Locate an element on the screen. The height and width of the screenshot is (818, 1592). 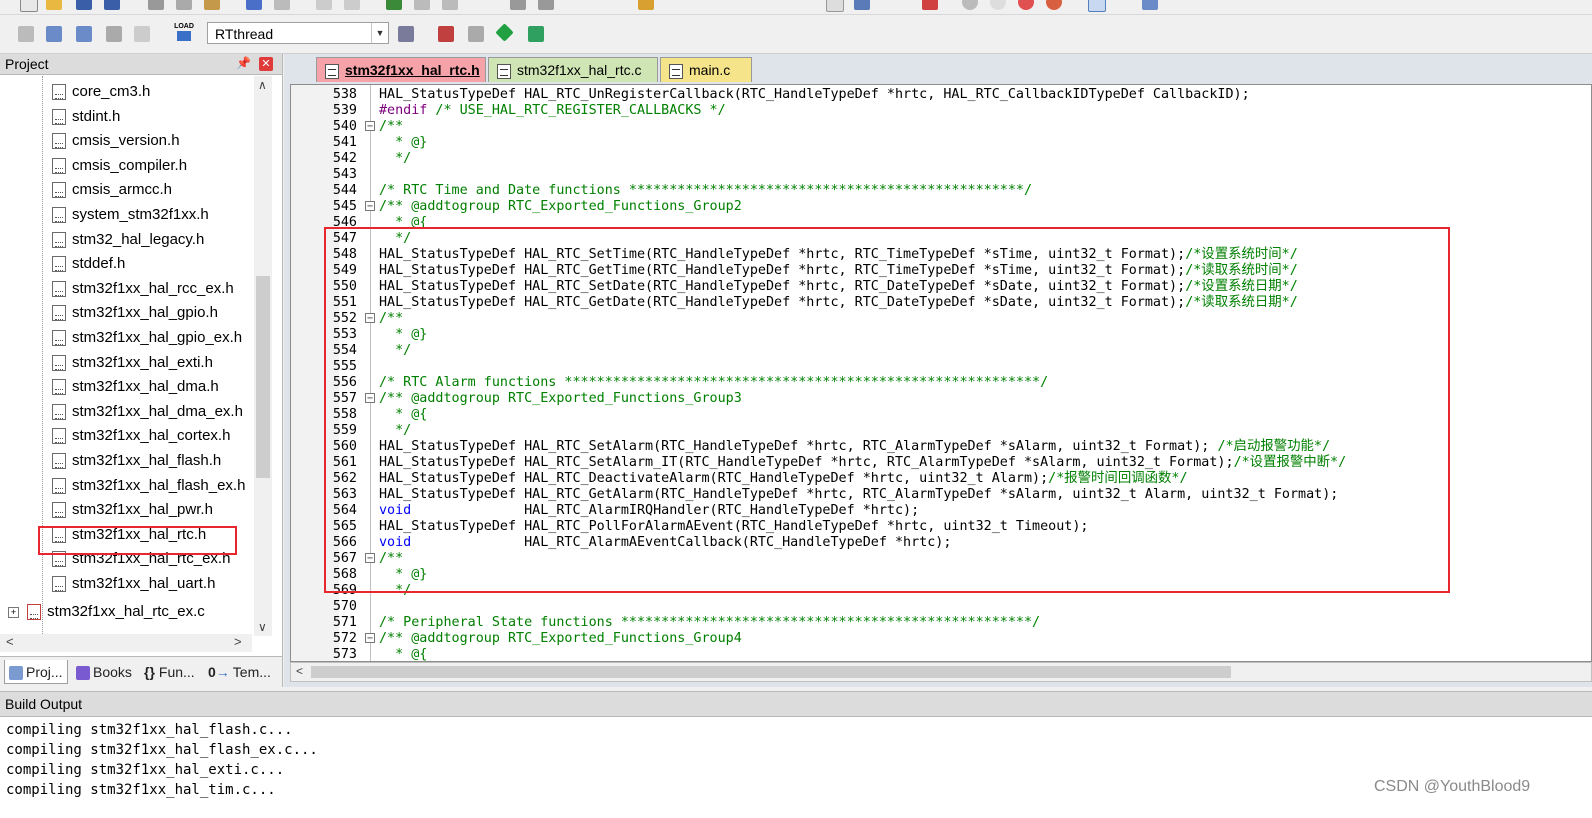
tree-file-item: cmsis_compiler.h is located at coordinates (119, 166).